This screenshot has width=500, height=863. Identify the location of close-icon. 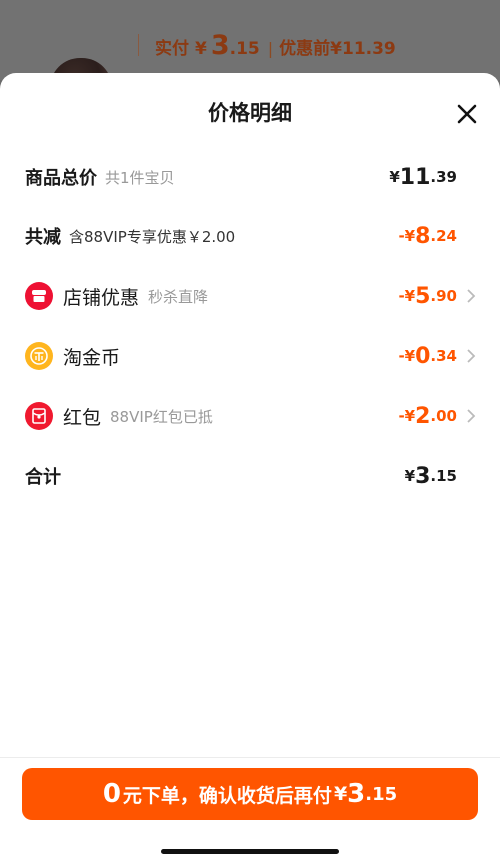
(467, 114).